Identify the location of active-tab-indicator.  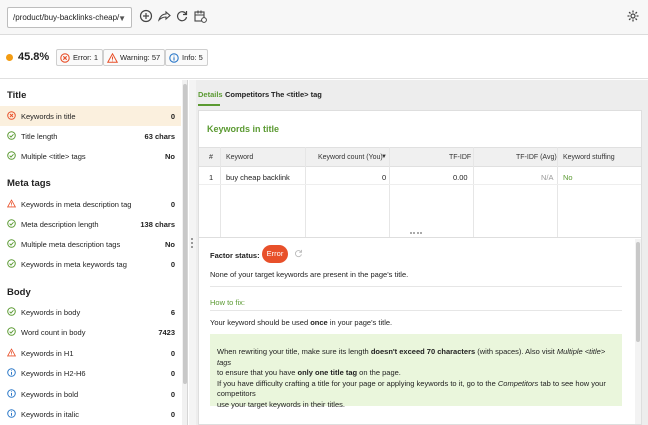
(209, 105).